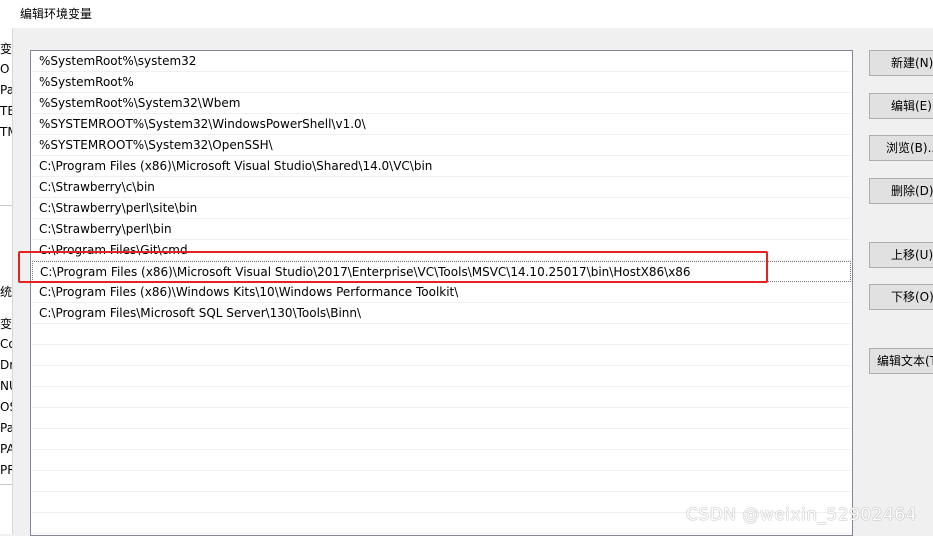 This screenshot has width=933, height=536. I want to click on background-fragment: PA, so click(6, 449).